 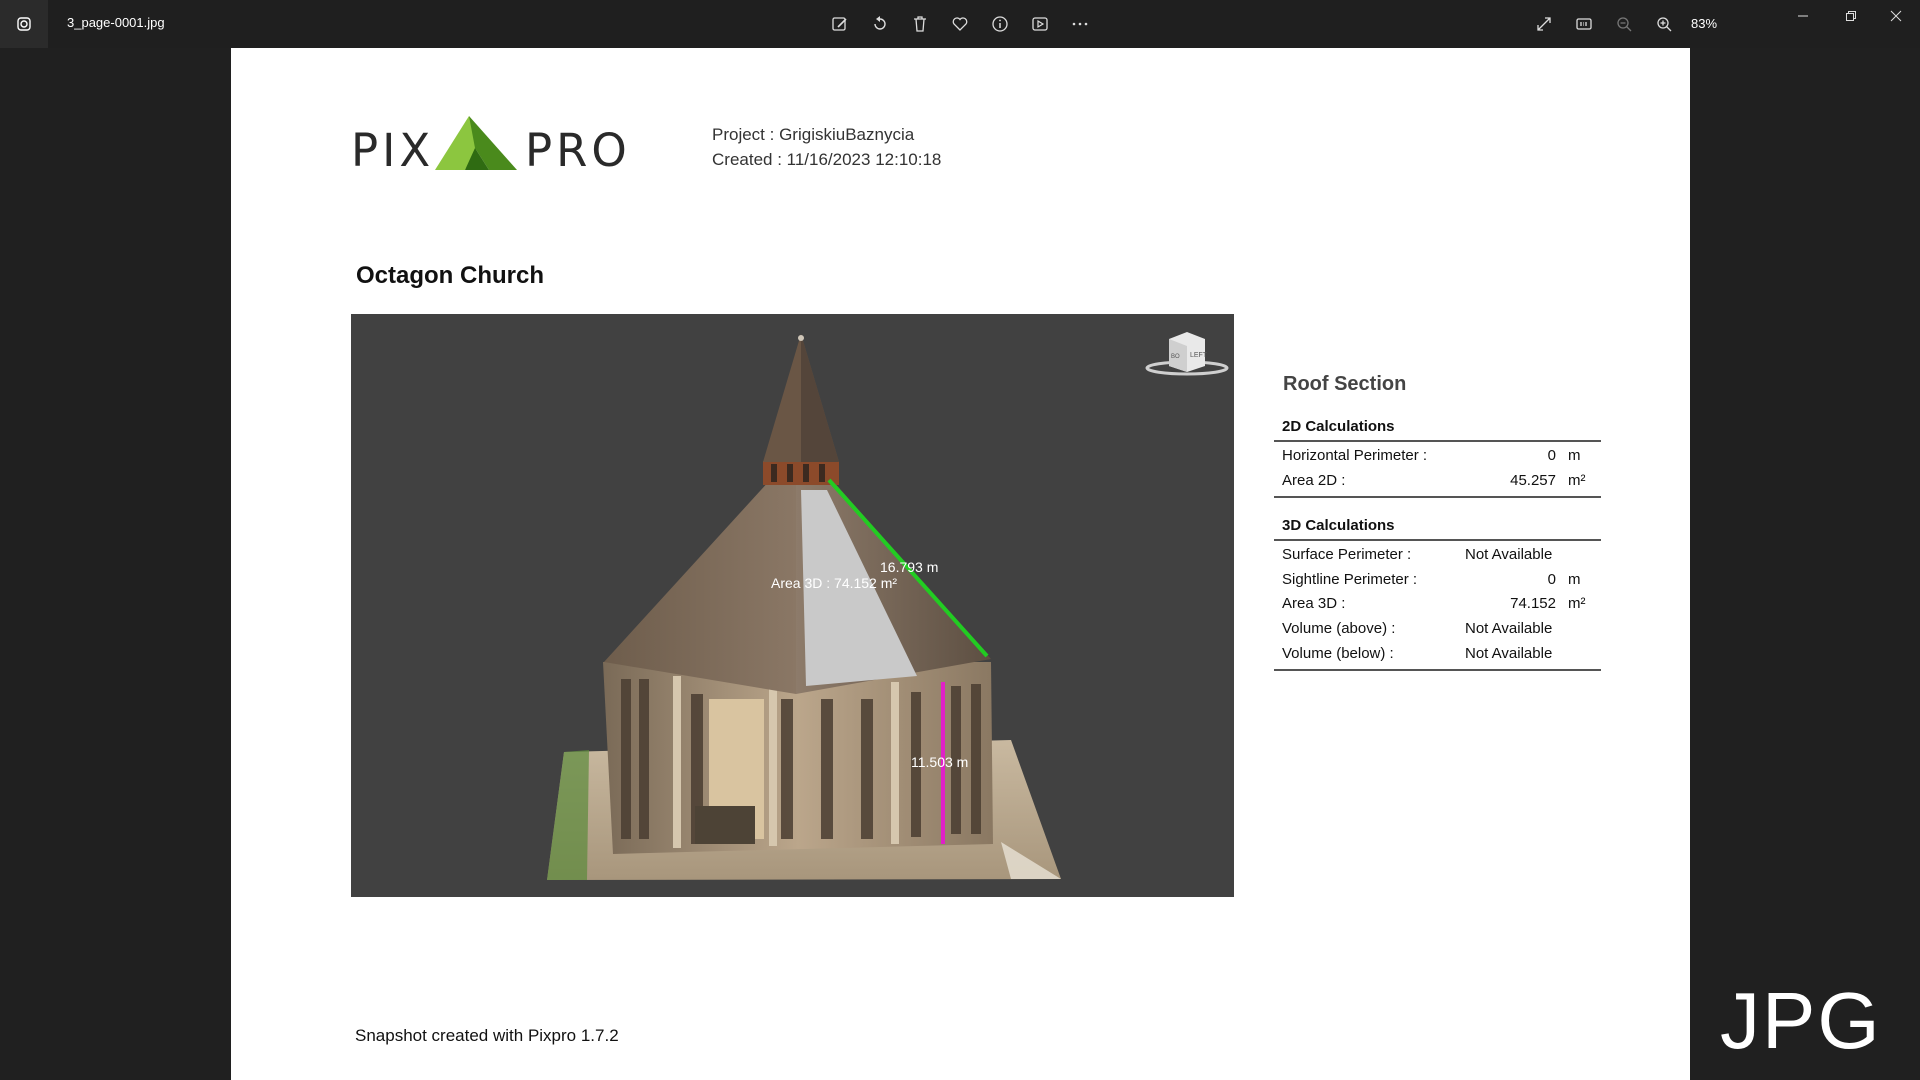 I want to click on restore-button, so click(x=1851, y=16).